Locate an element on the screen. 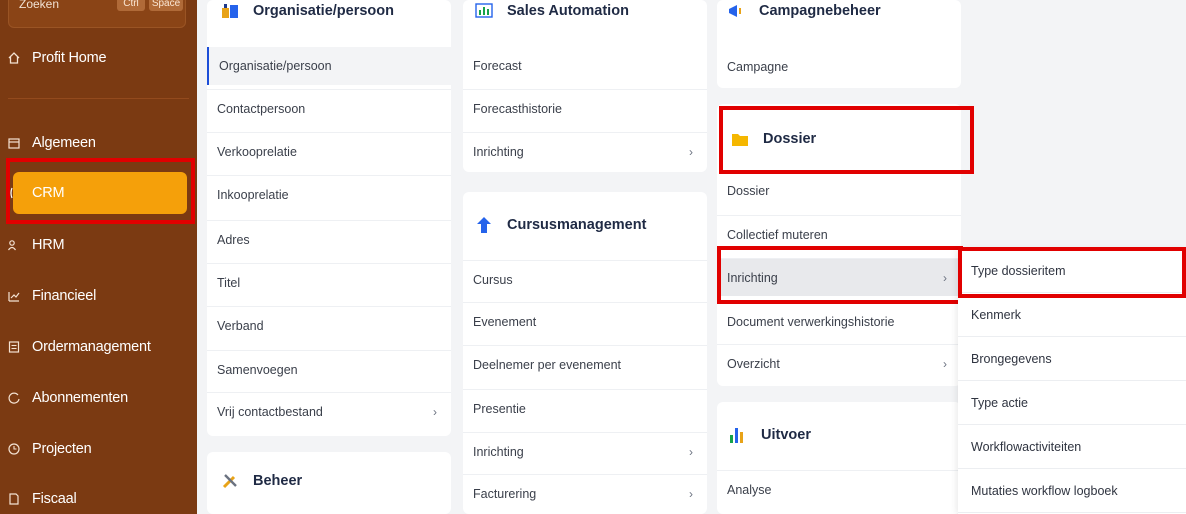  tools-icon is located at coordinates (230, 481).